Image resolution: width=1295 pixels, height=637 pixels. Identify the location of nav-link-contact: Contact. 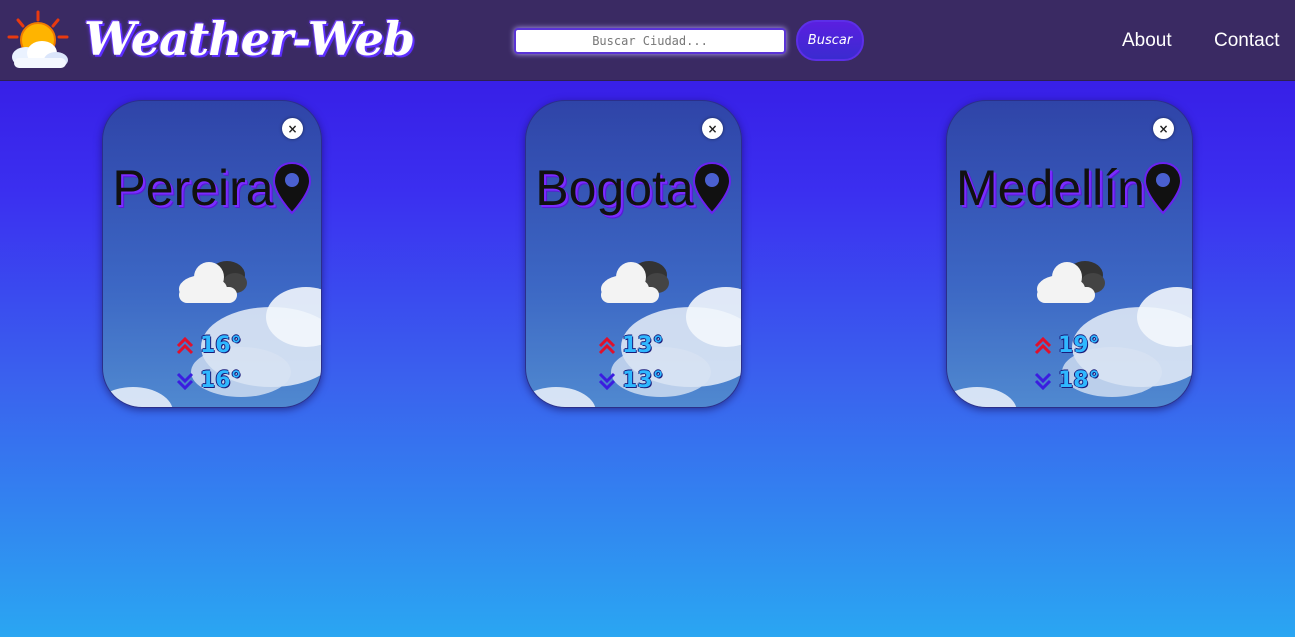
(1246, 41).